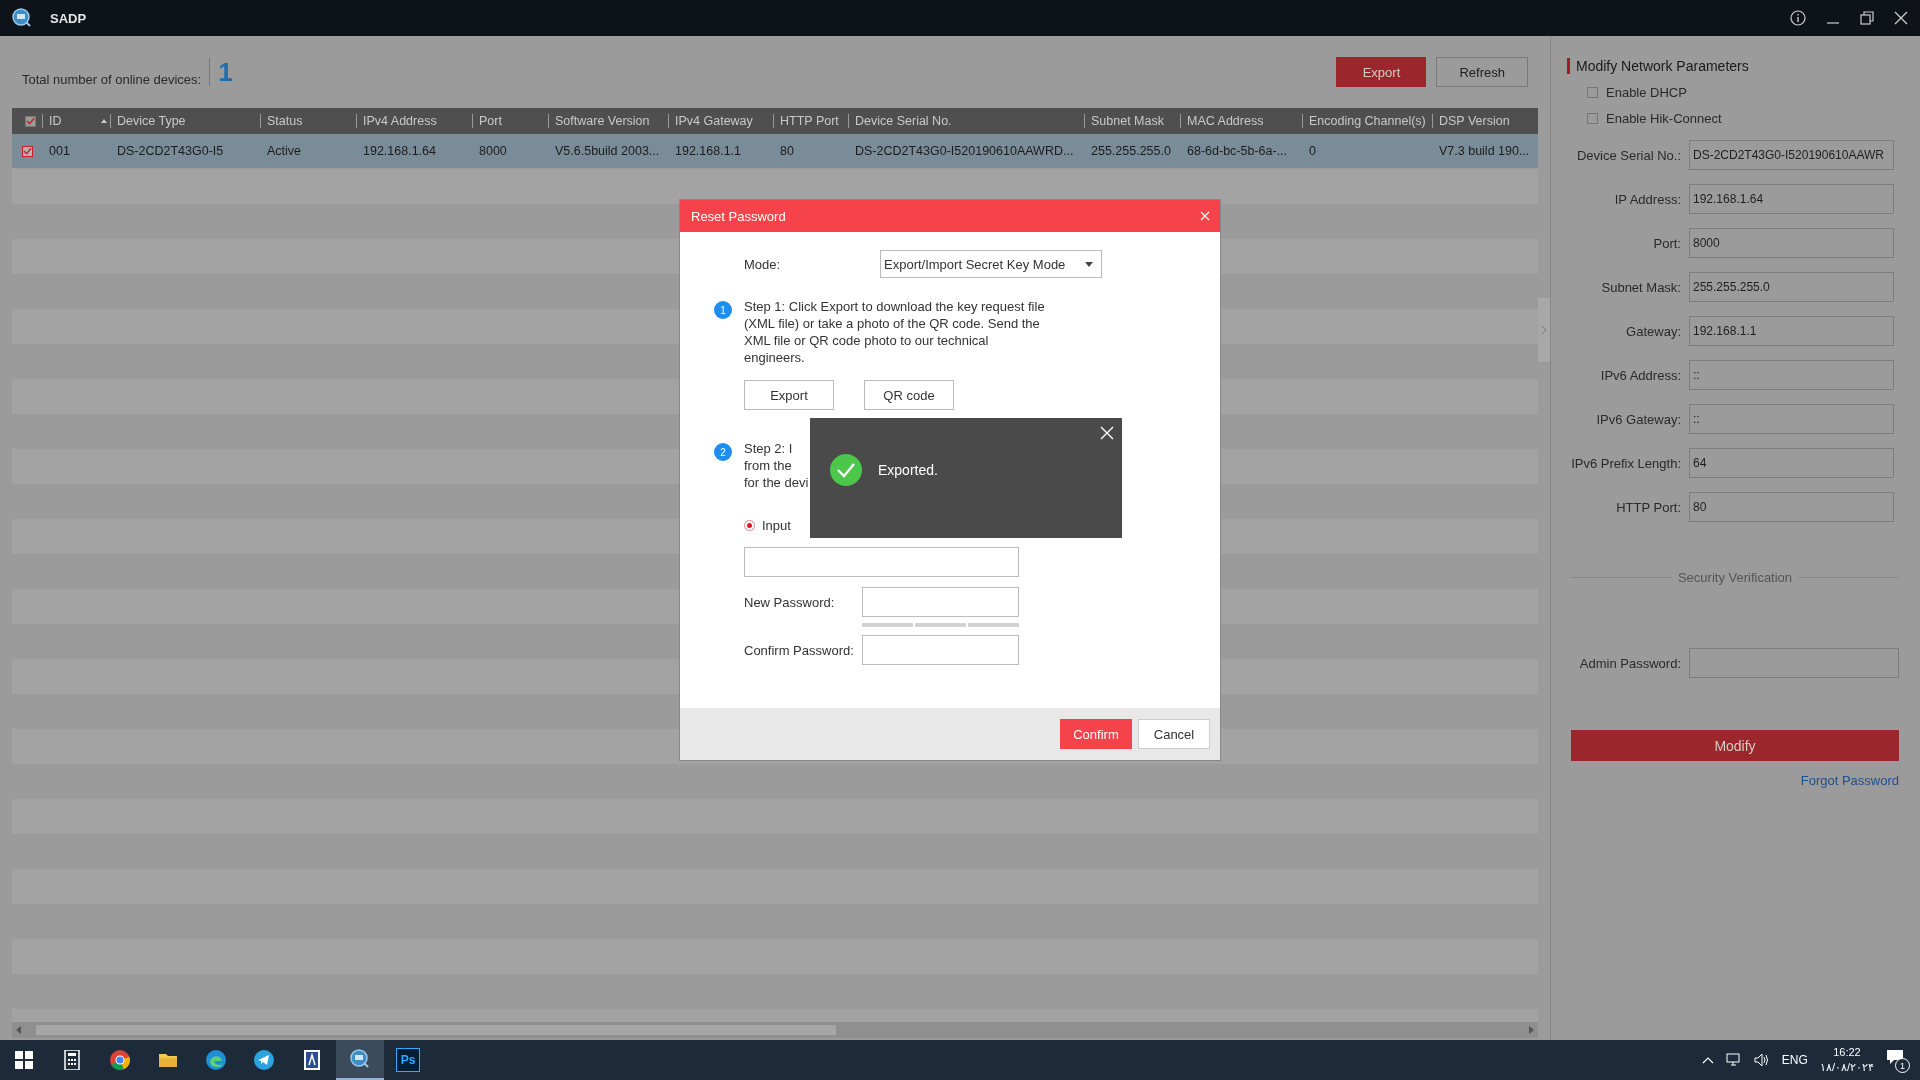 Image resolution: width=1920 pixels, height=1080 pixels. I want to click on chevron-up-icon, so click(1707, 1060).